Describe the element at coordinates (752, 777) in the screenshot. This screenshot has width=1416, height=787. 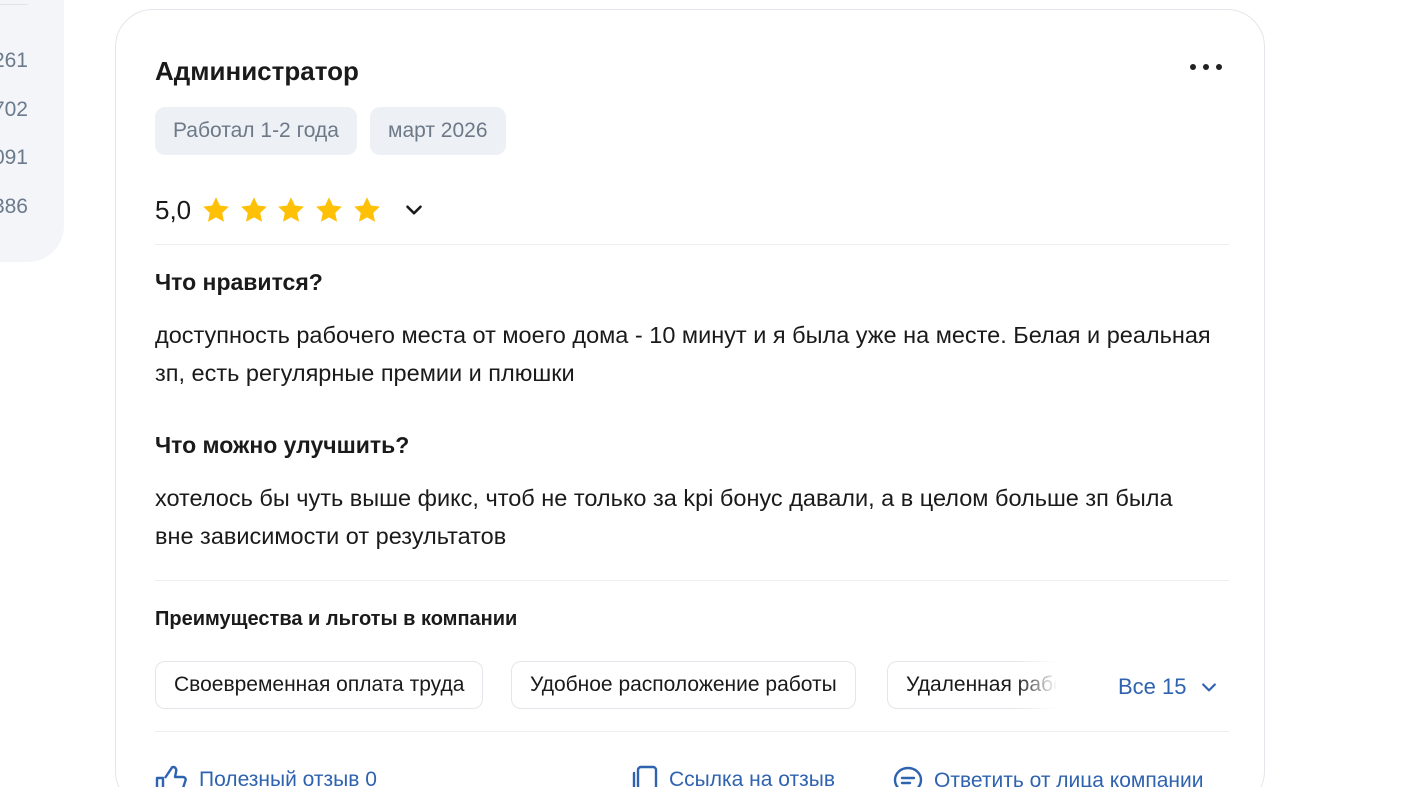
I see `copy-link-label: Ссылка на отзыв` at that location.